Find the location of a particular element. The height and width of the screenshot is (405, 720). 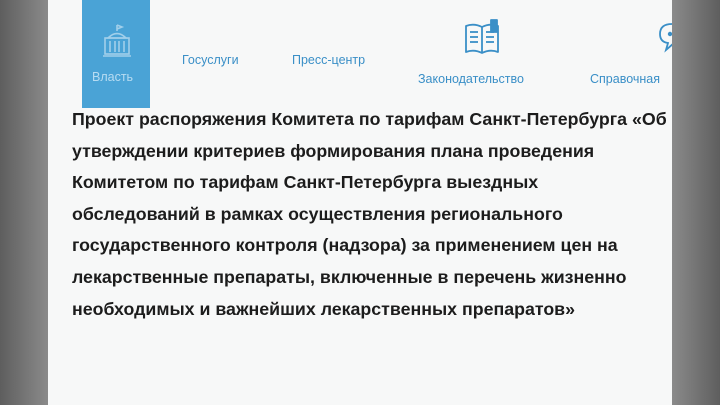

nav-item-press-center: Пресс-центр is located at coordinates (337, 54).